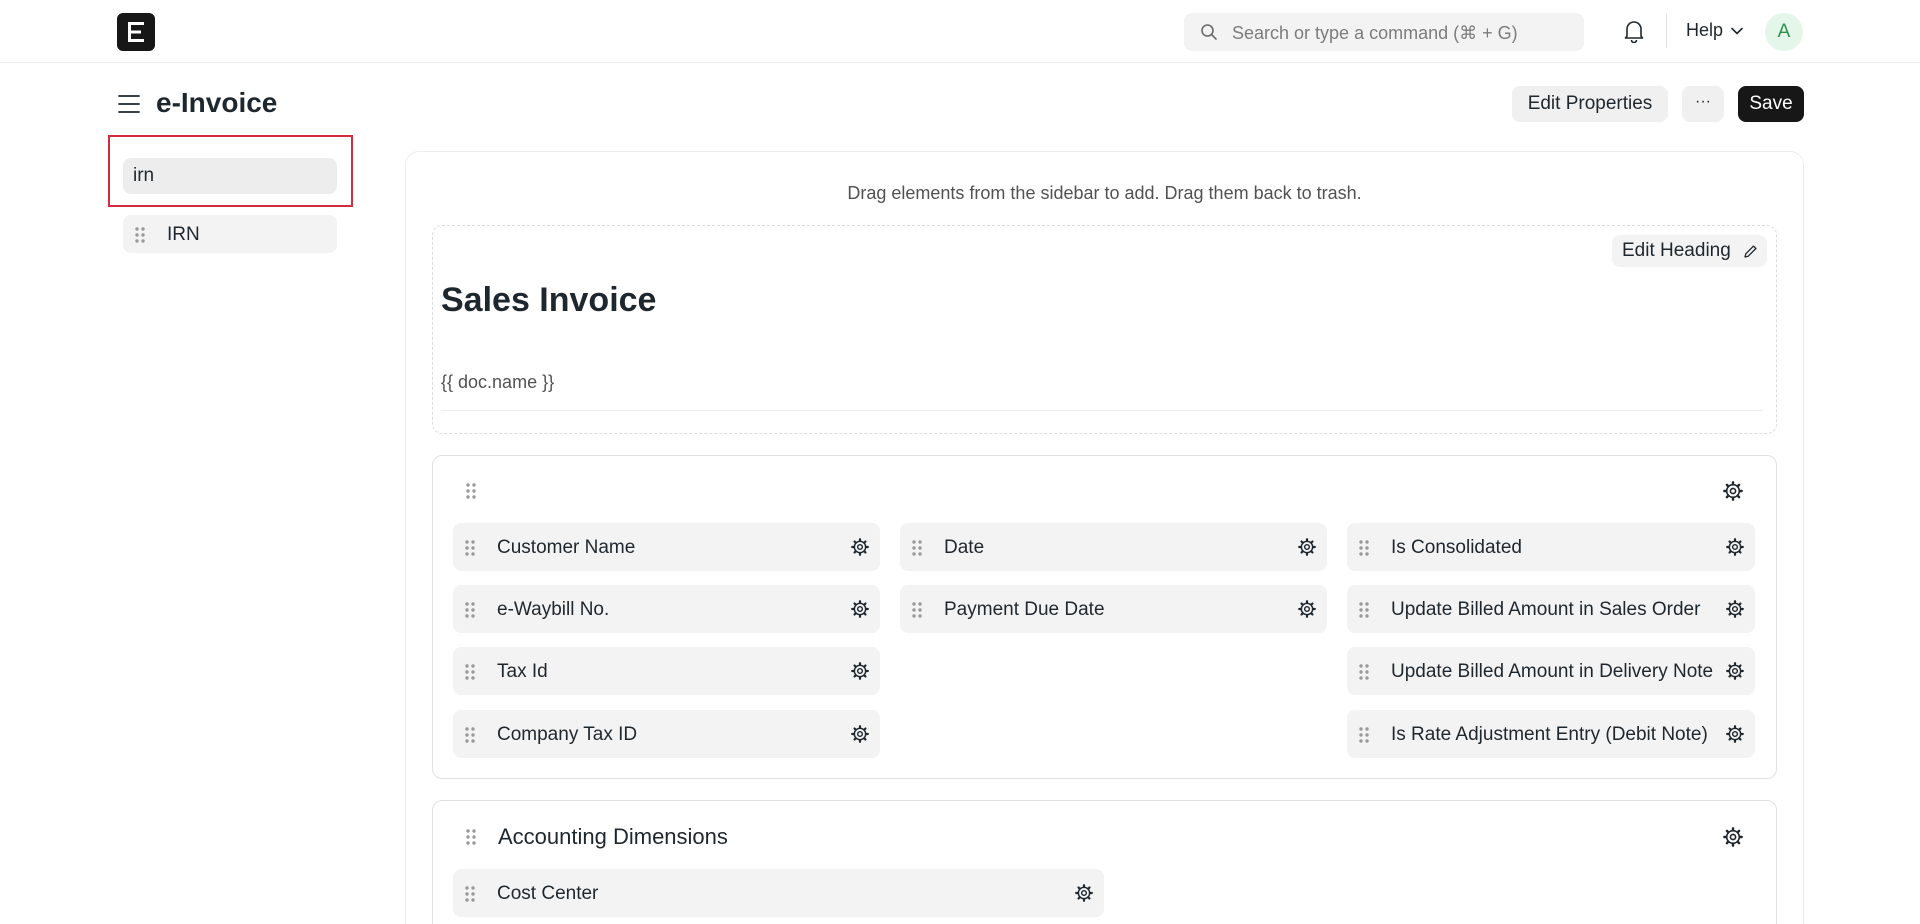 The width and height of the screenshot is (1920, 924). I want to click on navbar-divider, so click(1666, 31).